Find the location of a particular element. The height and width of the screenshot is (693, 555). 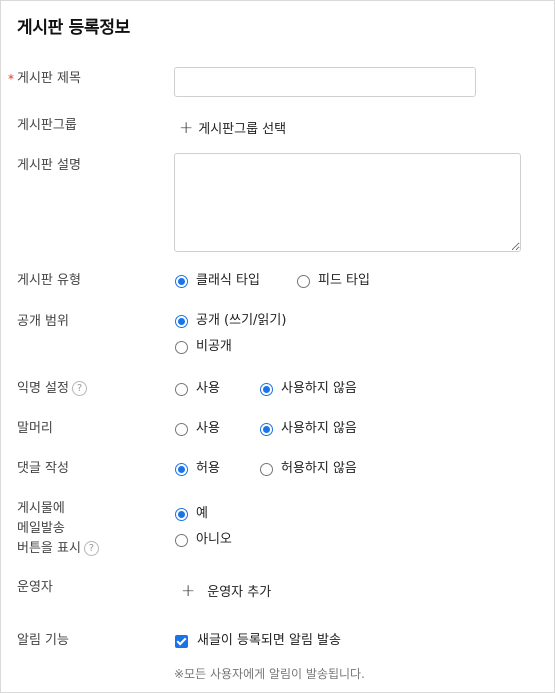

mail-button-label: 게시물에 메일발송 버튼을 표시? is located at coordinates (58, 529).